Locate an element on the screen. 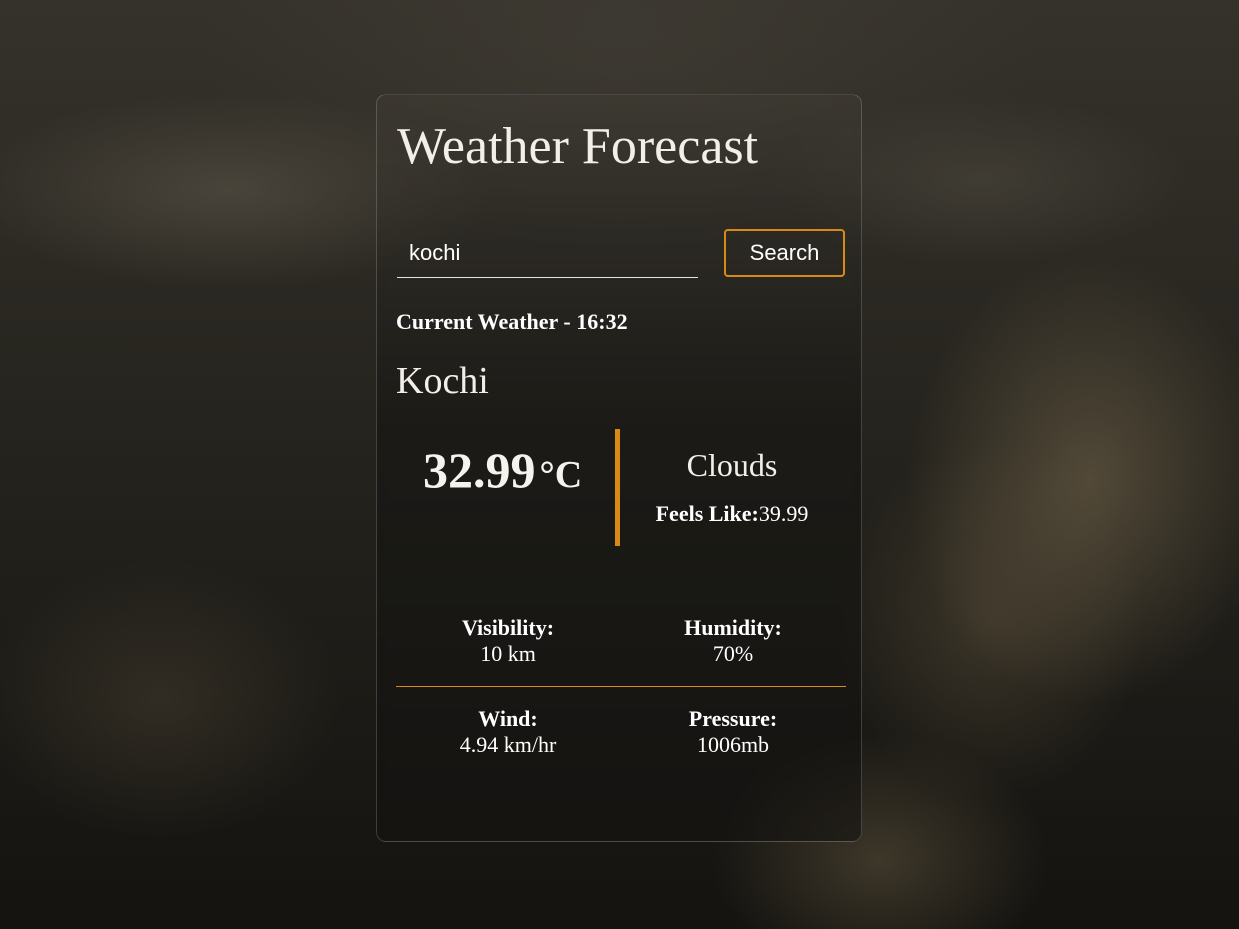 Image resolution: width=1239 pixels, height=929 pixels. temperature-display: 32.99 °C is located at coordinates (502, 470).